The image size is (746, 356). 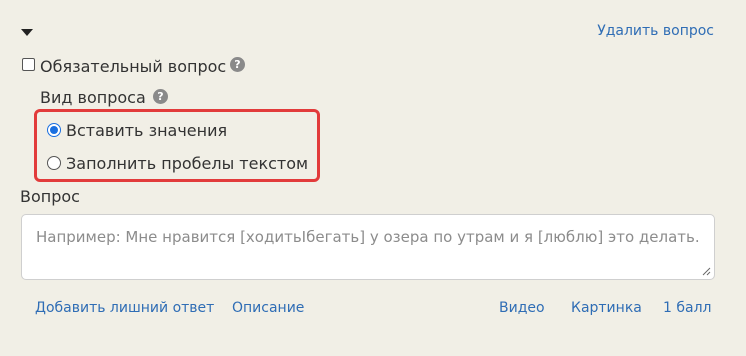 I want to click on collapse-toggle-icon, so click(x=27, y=32).